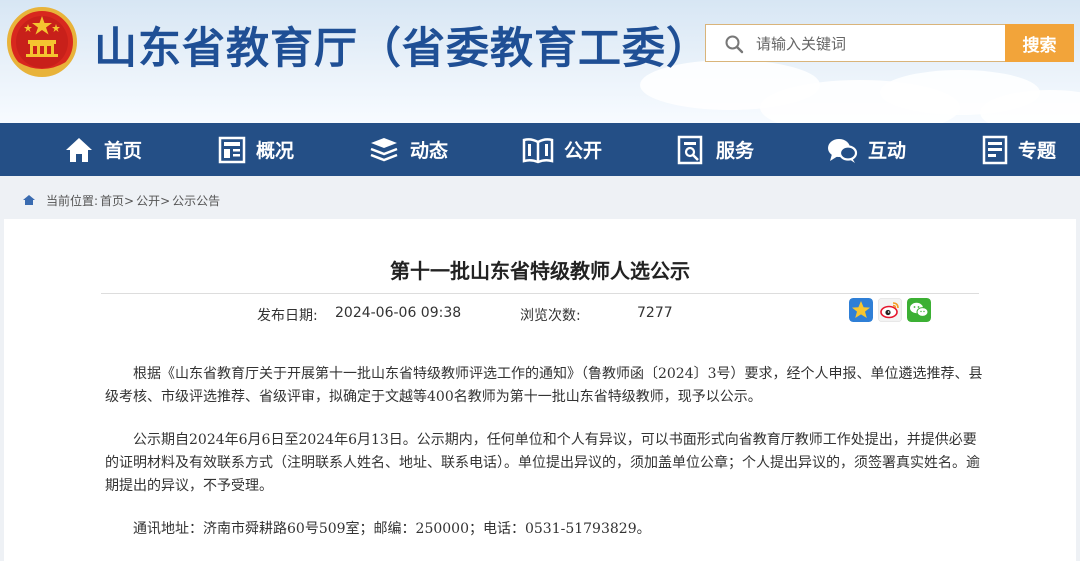  I want to click on nav-label: 互动, so click(887, 151).